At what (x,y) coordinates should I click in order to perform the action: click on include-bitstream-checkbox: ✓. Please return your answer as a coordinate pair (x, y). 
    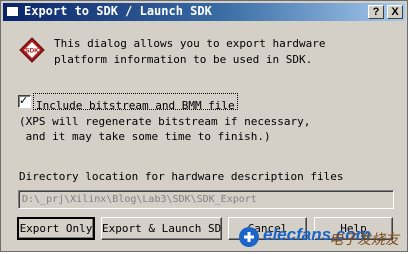
    Looking at the image, I should click on (24, 101).